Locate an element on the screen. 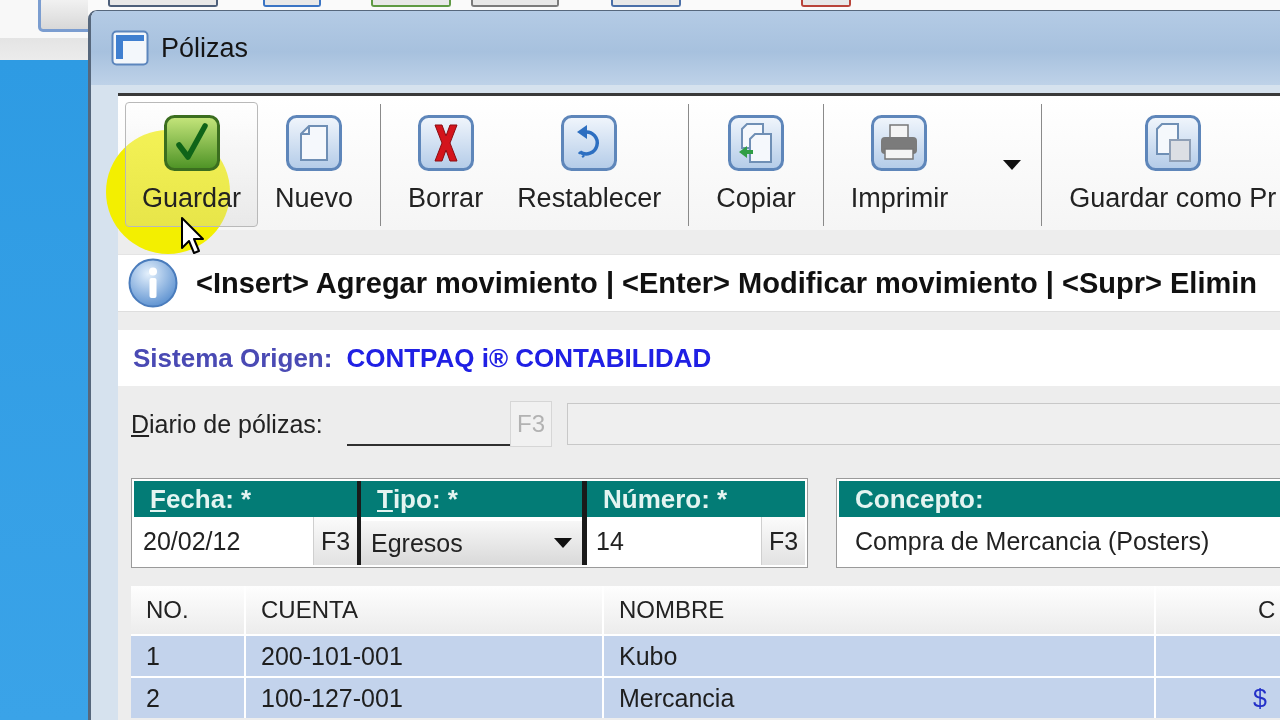 The height and width of the screenshot is (720, 1280). dropdown: Egresos is located at coordinates (471, 543).